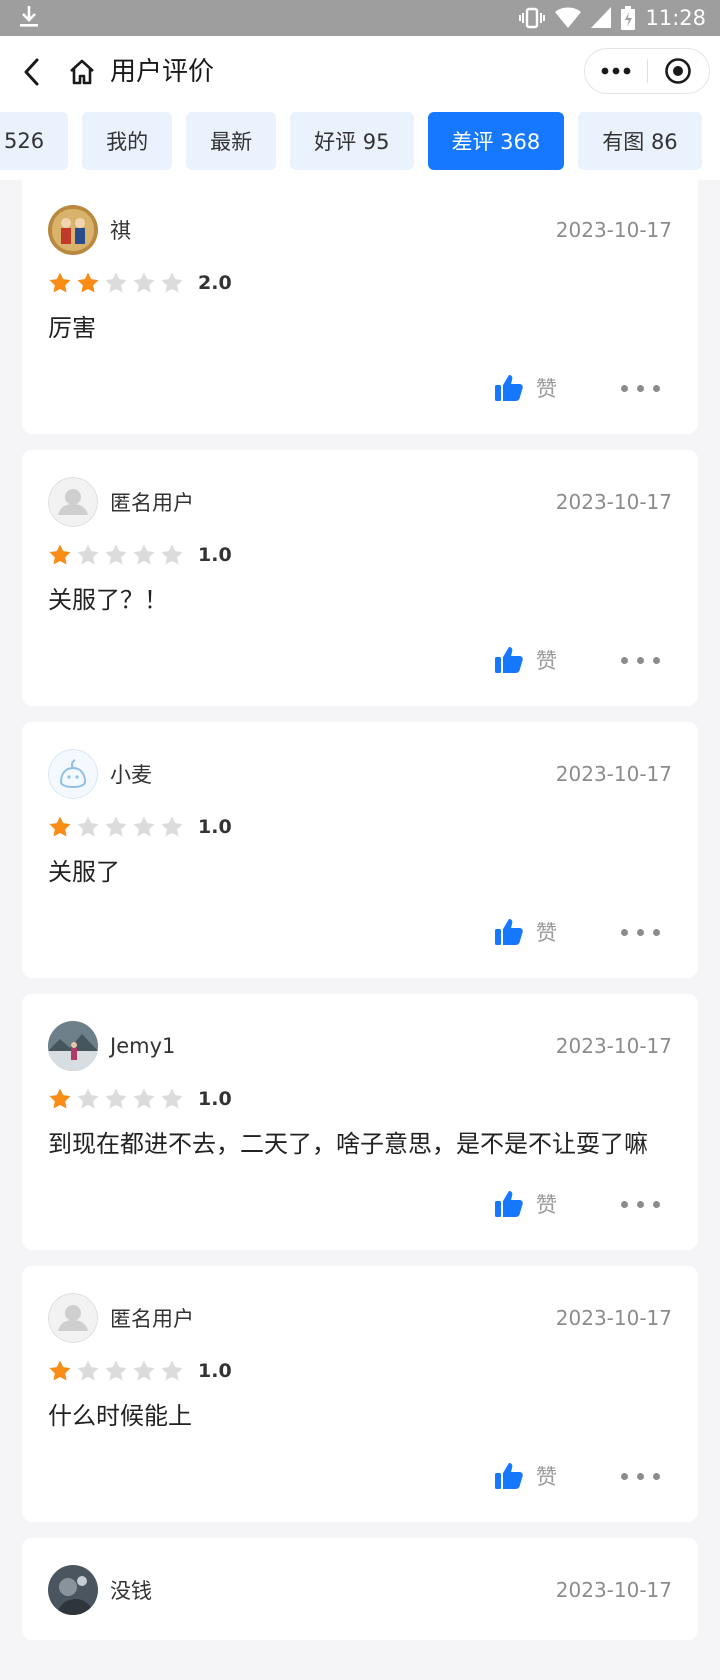  I want to click on battery-icon, so click(628, 18).